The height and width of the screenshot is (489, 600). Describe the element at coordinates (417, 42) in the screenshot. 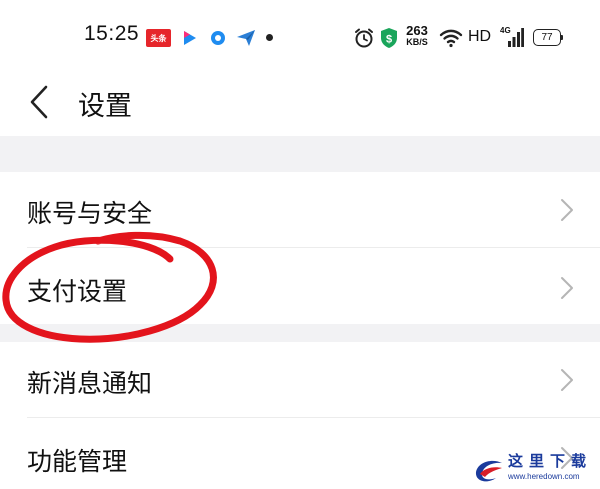

I see `network-speed-unit: KB/S` at that location.